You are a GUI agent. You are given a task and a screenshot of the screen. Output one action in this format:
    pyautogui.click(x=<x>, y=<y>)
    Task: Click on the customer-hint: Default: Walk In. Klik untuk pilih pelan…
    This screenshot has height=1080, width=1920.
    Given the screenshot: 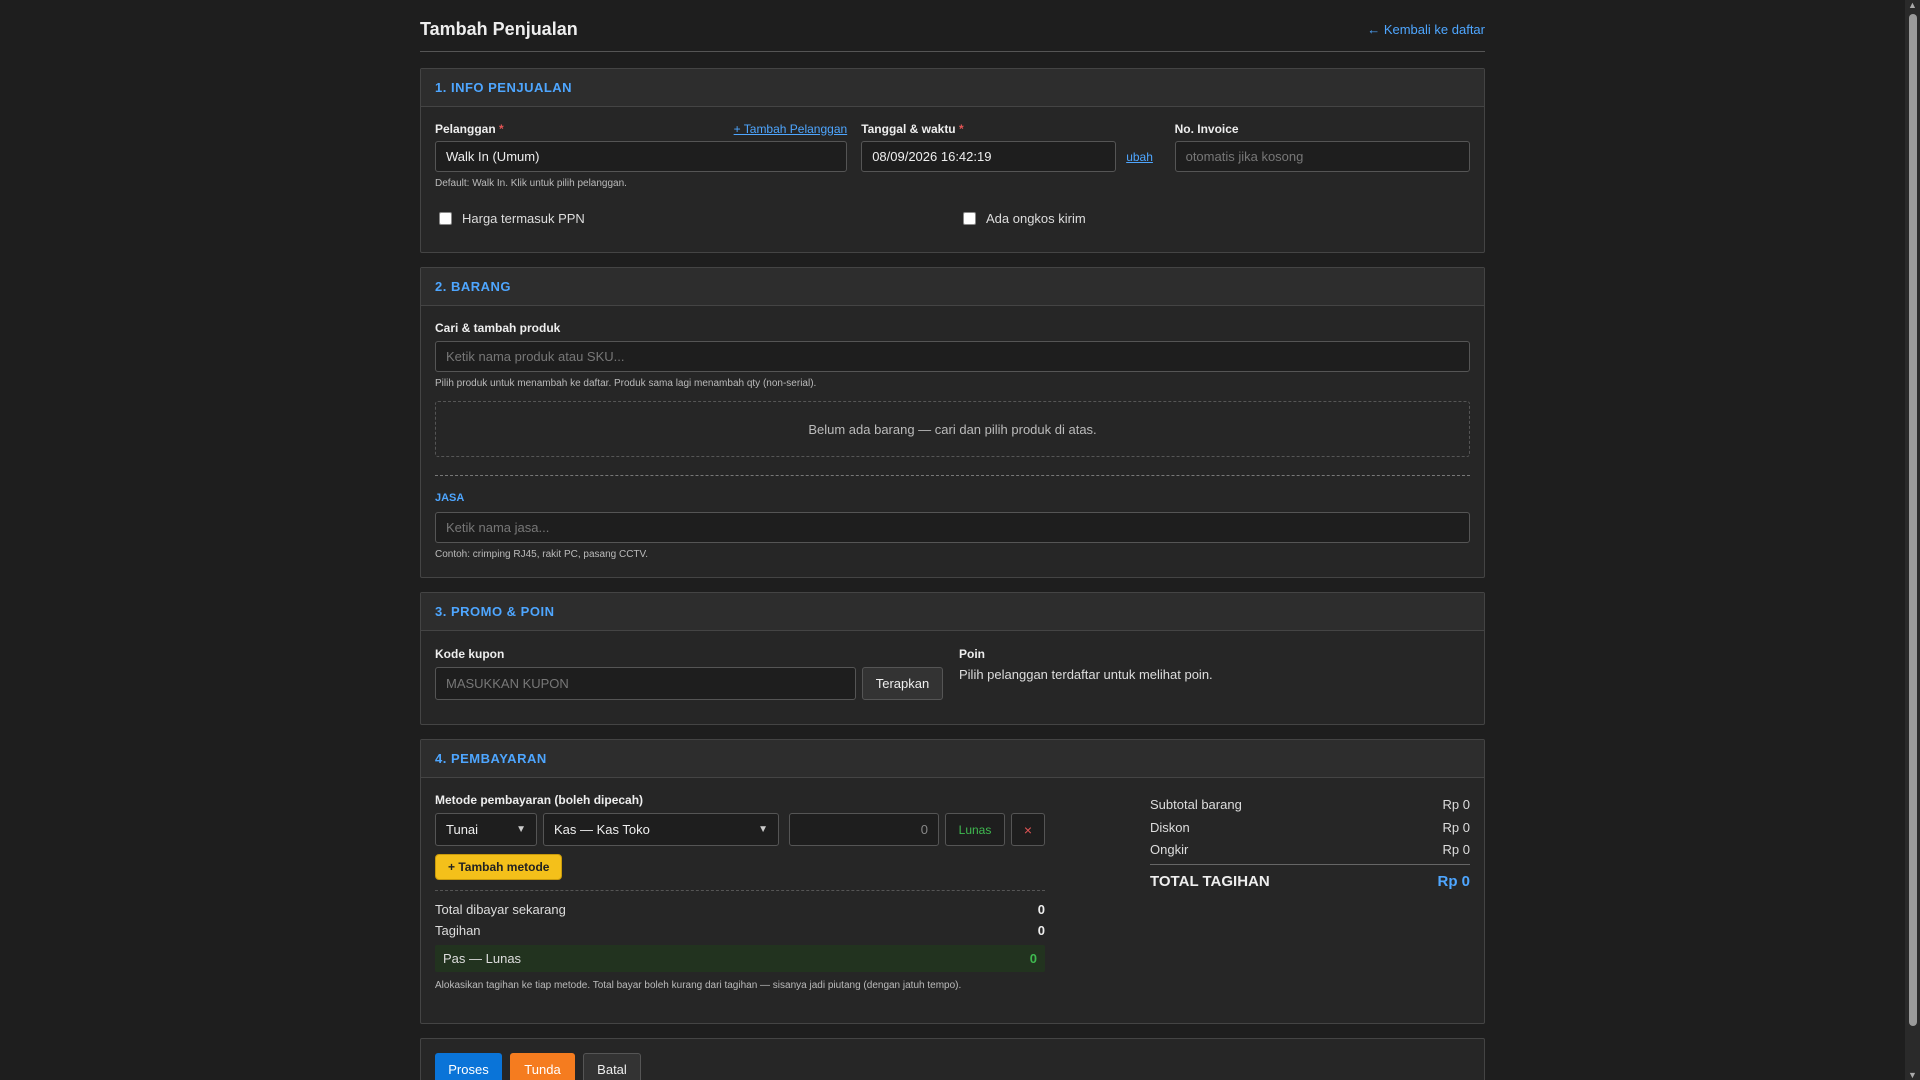 What is the action you would take?
    pyautogui.click(x=531, y=183)
    